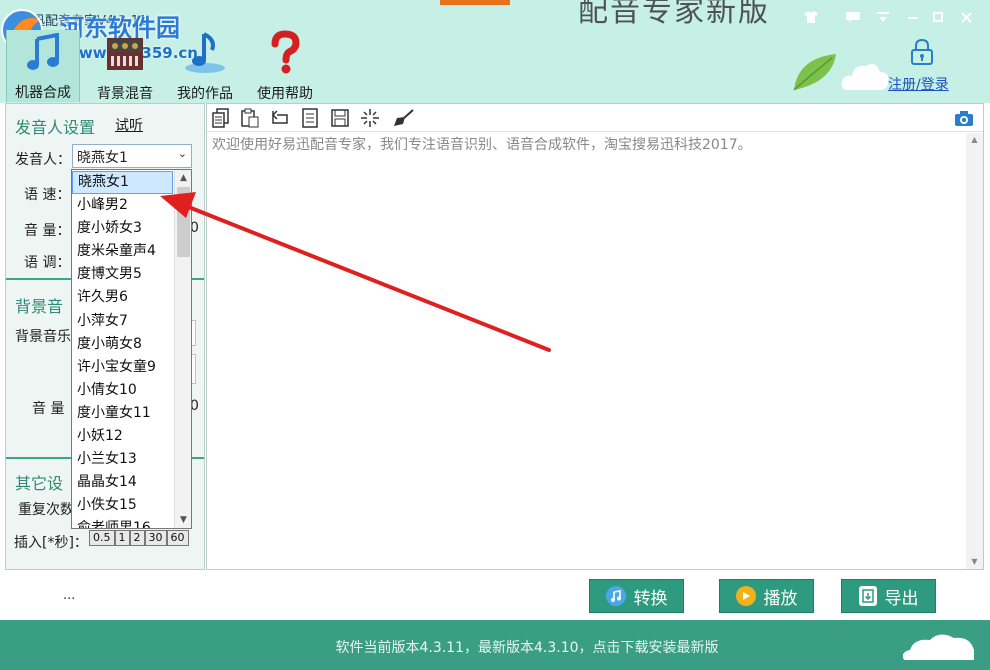  I want to click on update-status-text: 软件当前版本4.3.11，最新版本4.3.10，点击下载安装最新版, so click(495, 647).